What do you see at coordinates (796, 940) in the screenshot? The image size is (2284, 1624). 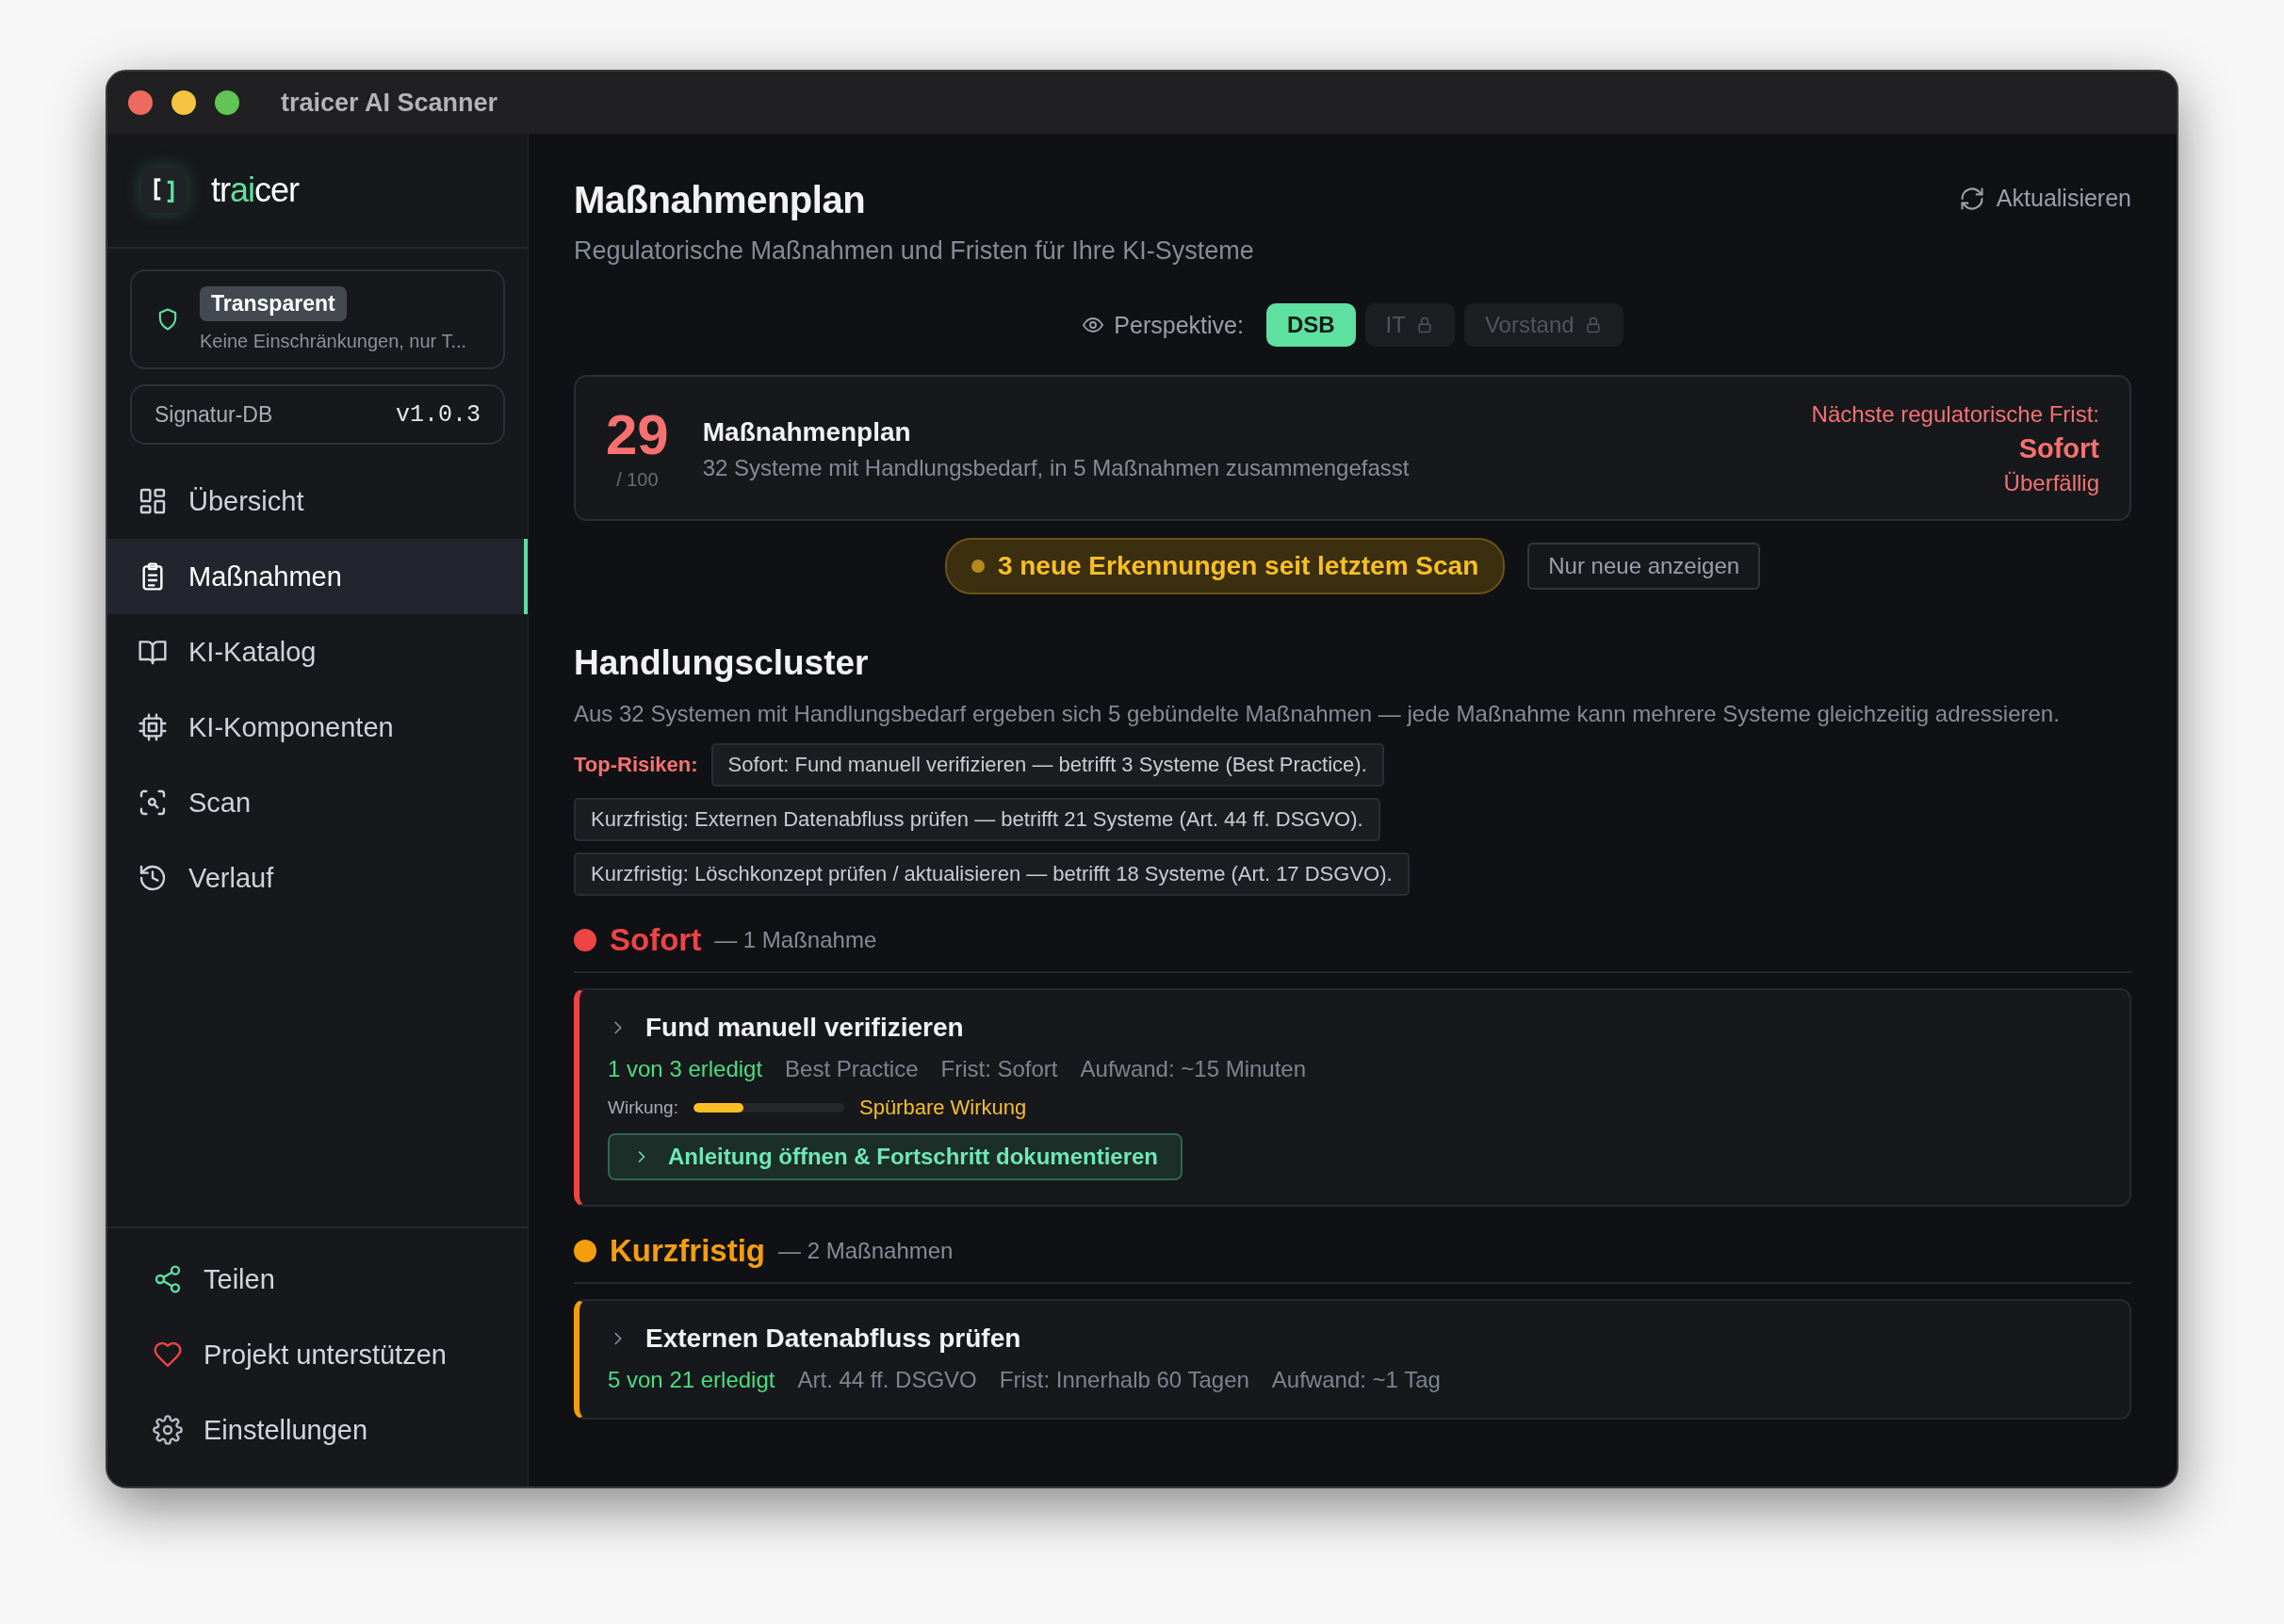 I see `action-count: — 1 Maßnahme` at bounding box center [796, 940].